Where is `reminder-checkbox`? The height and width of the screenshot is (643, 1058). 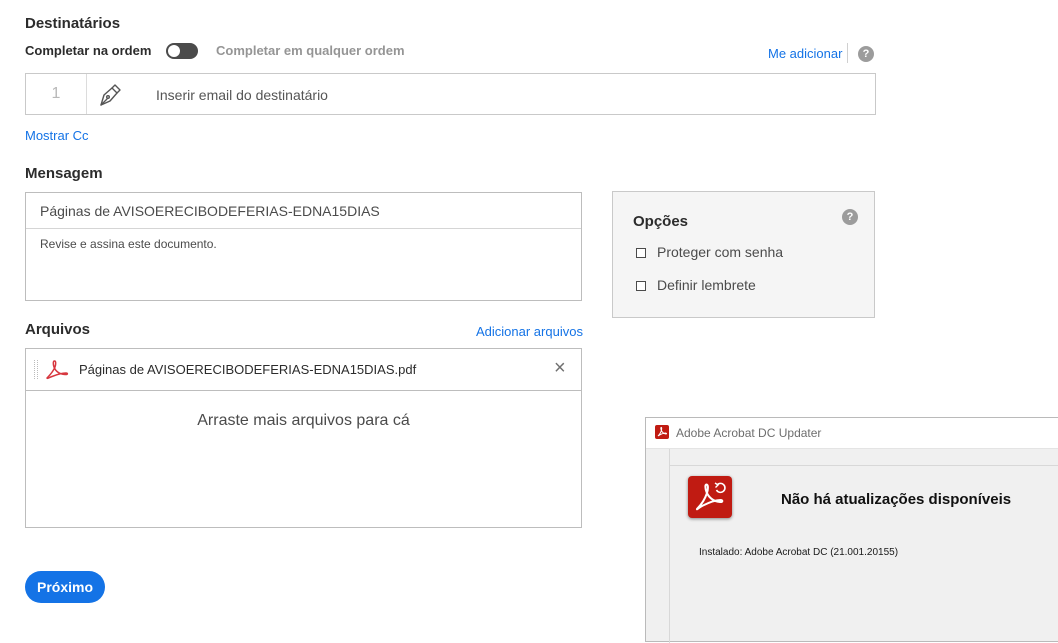 reminder-checkbox is located at coordinates (641, 286).